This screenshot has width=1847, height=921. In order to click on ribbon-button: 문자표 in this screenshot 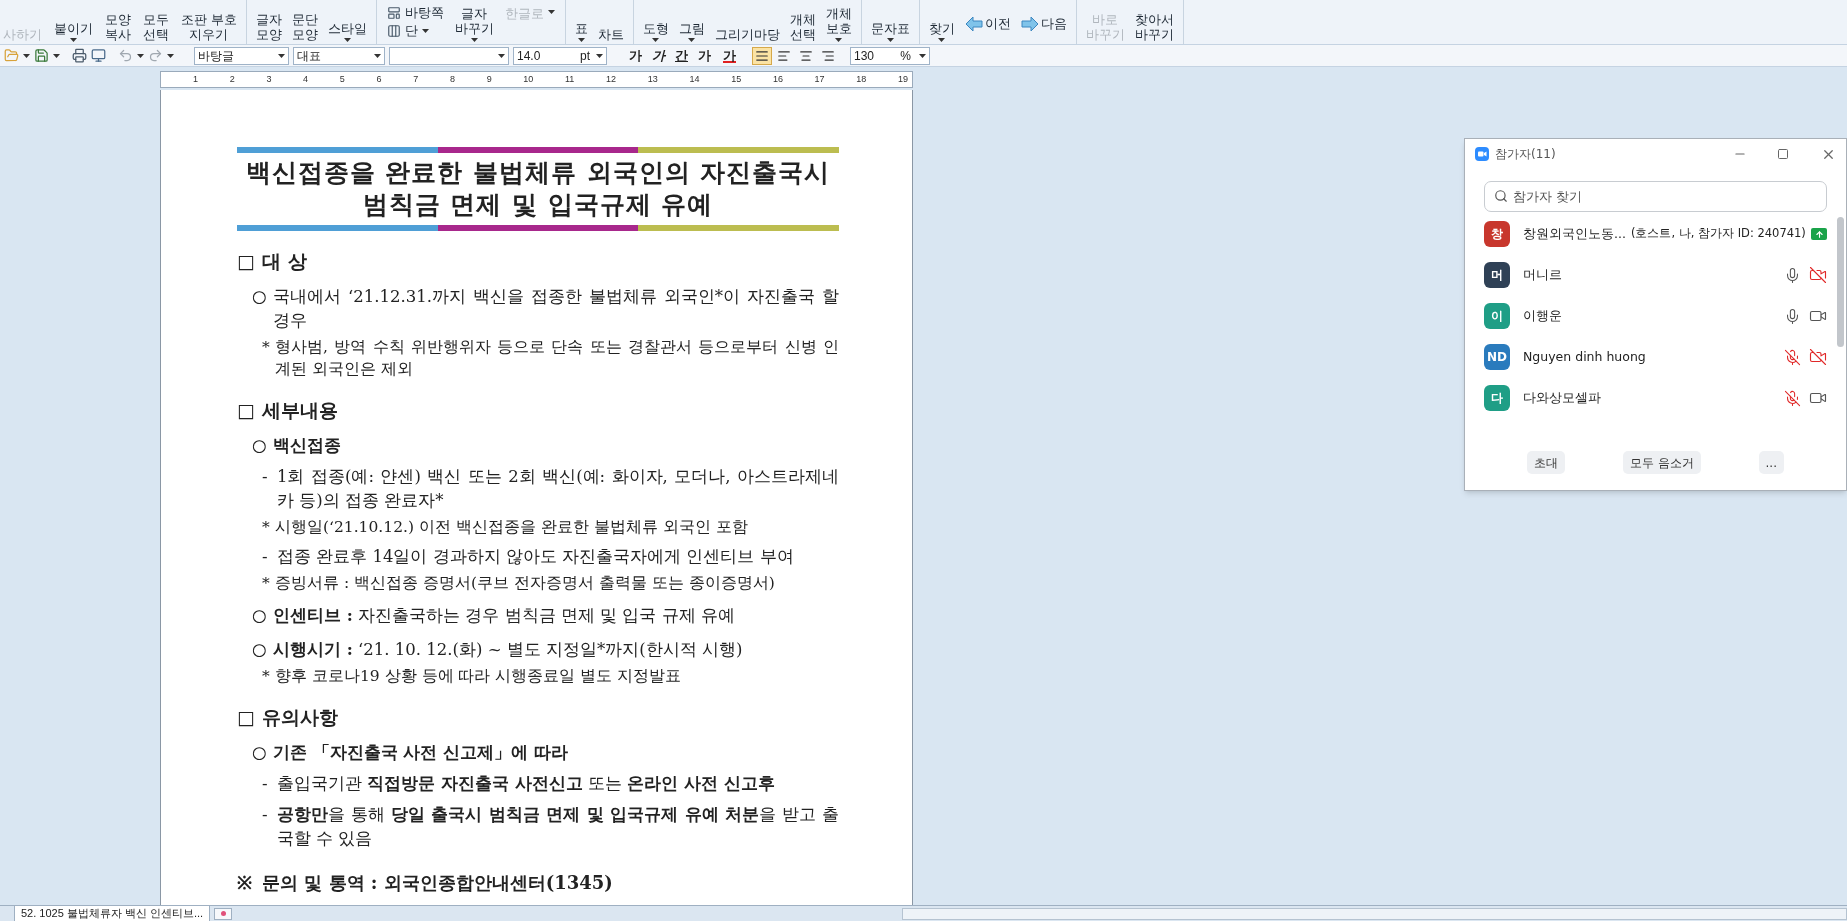, I will do `click(890, 22)`.